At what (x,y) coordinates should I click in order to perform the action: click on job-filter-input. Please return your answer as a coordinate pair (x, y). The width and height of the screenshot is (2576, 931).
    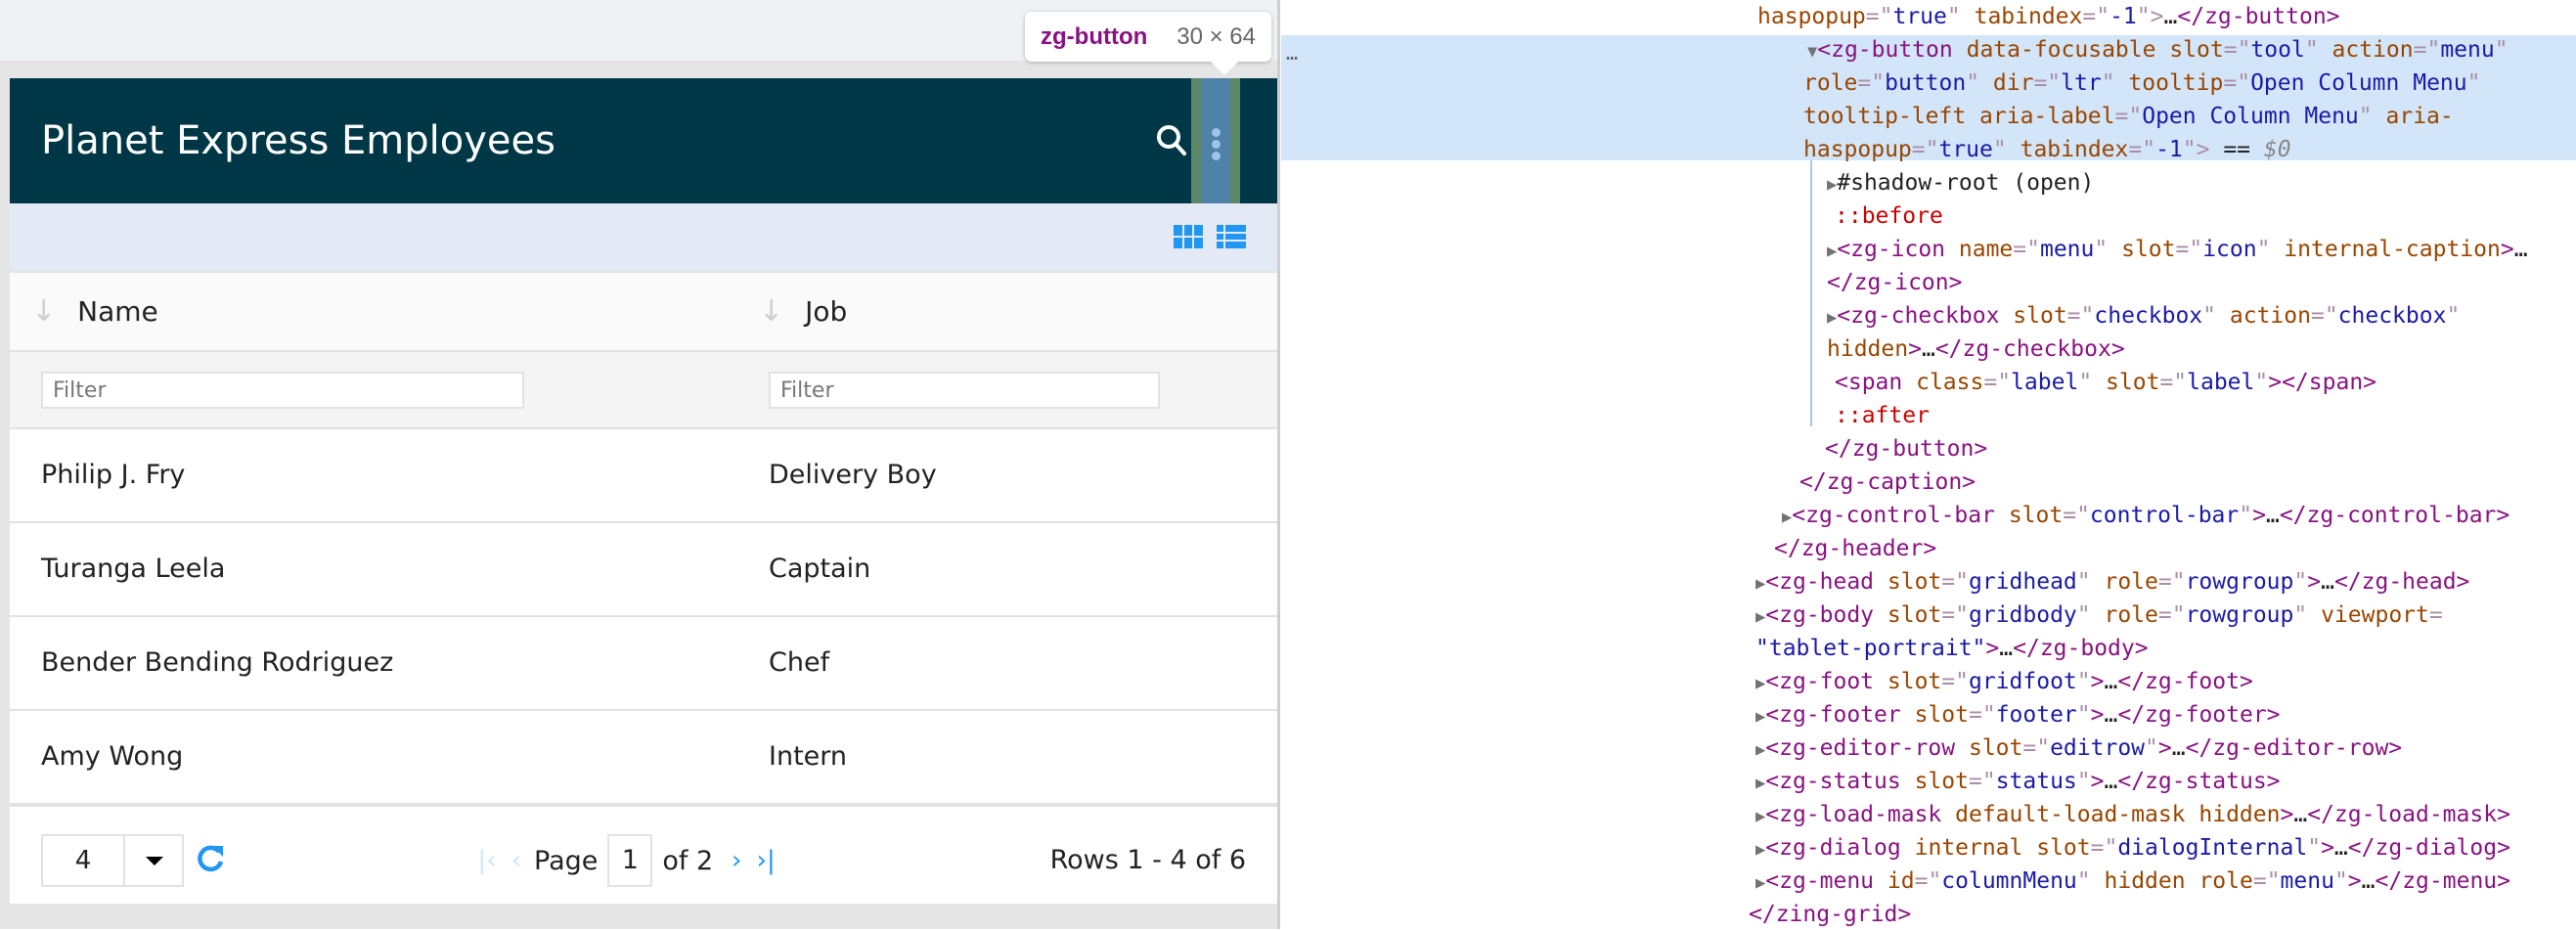
    Looking at the image, I should click on (964, 390).